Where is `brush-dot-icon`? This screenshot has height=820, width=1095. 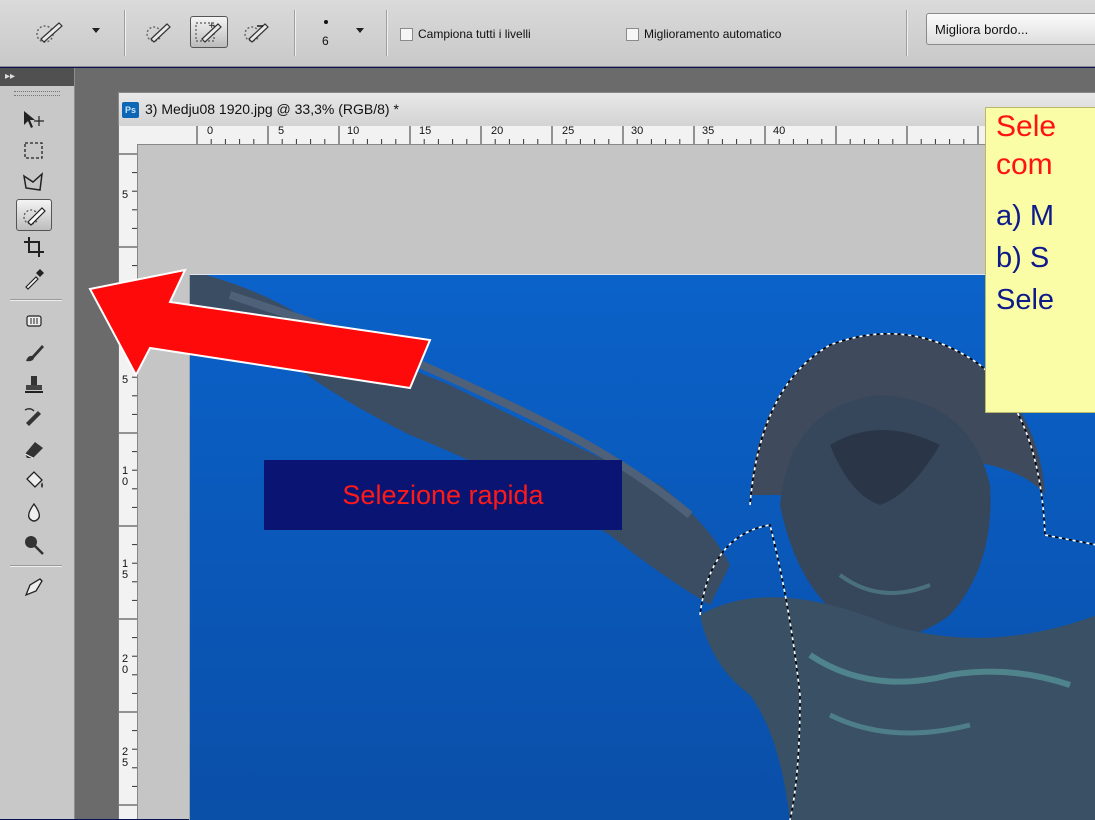 brush-dot-icon is located at coordinates (326, 22).